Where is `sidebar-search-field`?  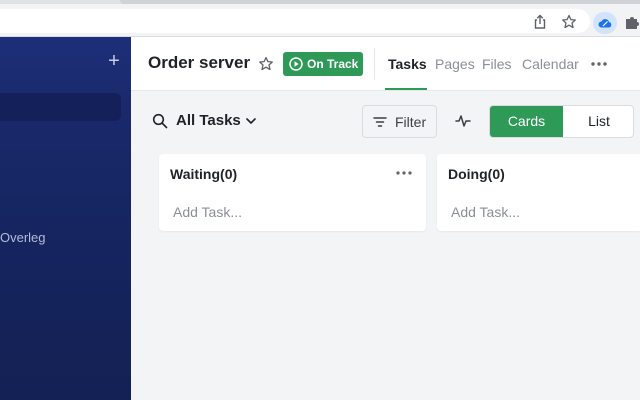
sidebar-search-field is located at coordinates (60, 107).